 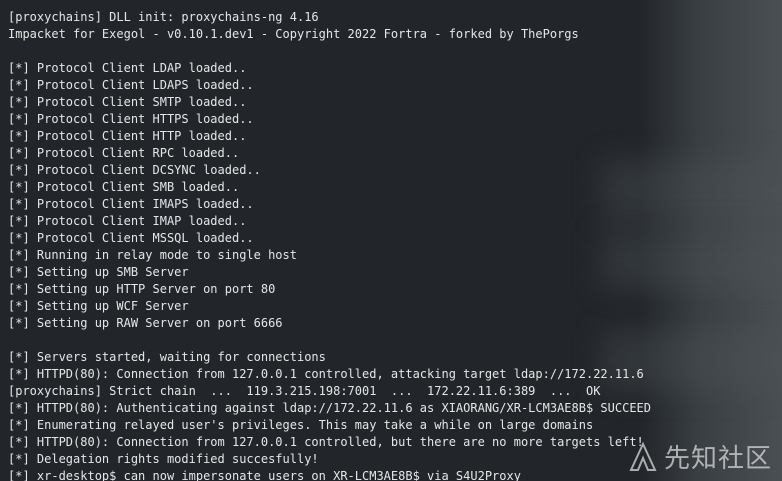 What do you see at coordinates (98, 272) in the screenshot?
I see `terminal-line: [*] Setting up SMB Server` at bounding box center [98, 272].